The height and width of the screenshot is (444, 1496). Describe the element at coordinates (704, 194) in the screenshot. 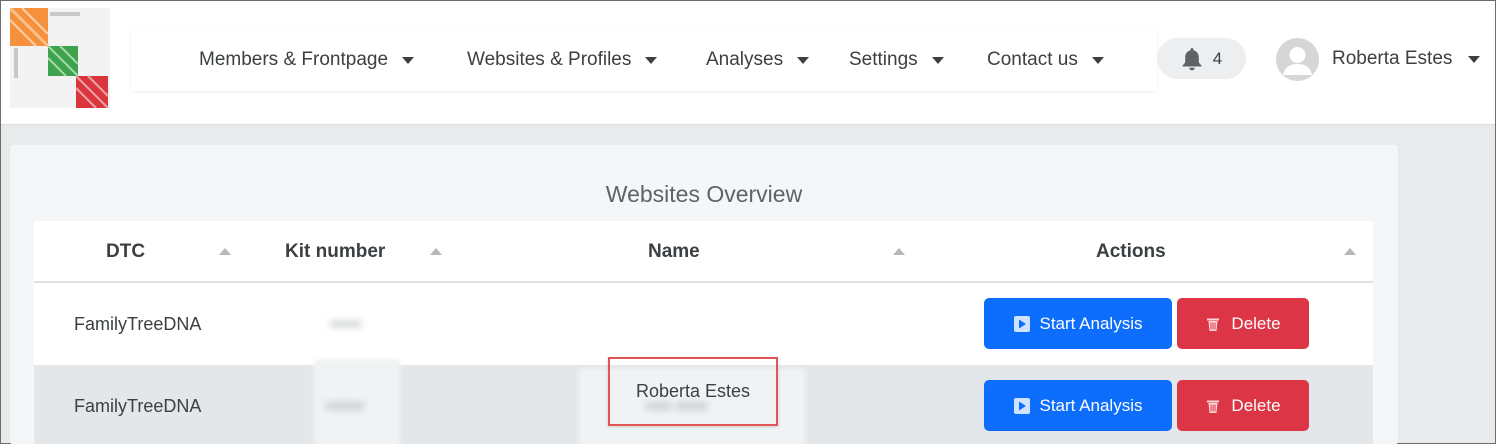

I see `card-title: Websites Overview` at that location.